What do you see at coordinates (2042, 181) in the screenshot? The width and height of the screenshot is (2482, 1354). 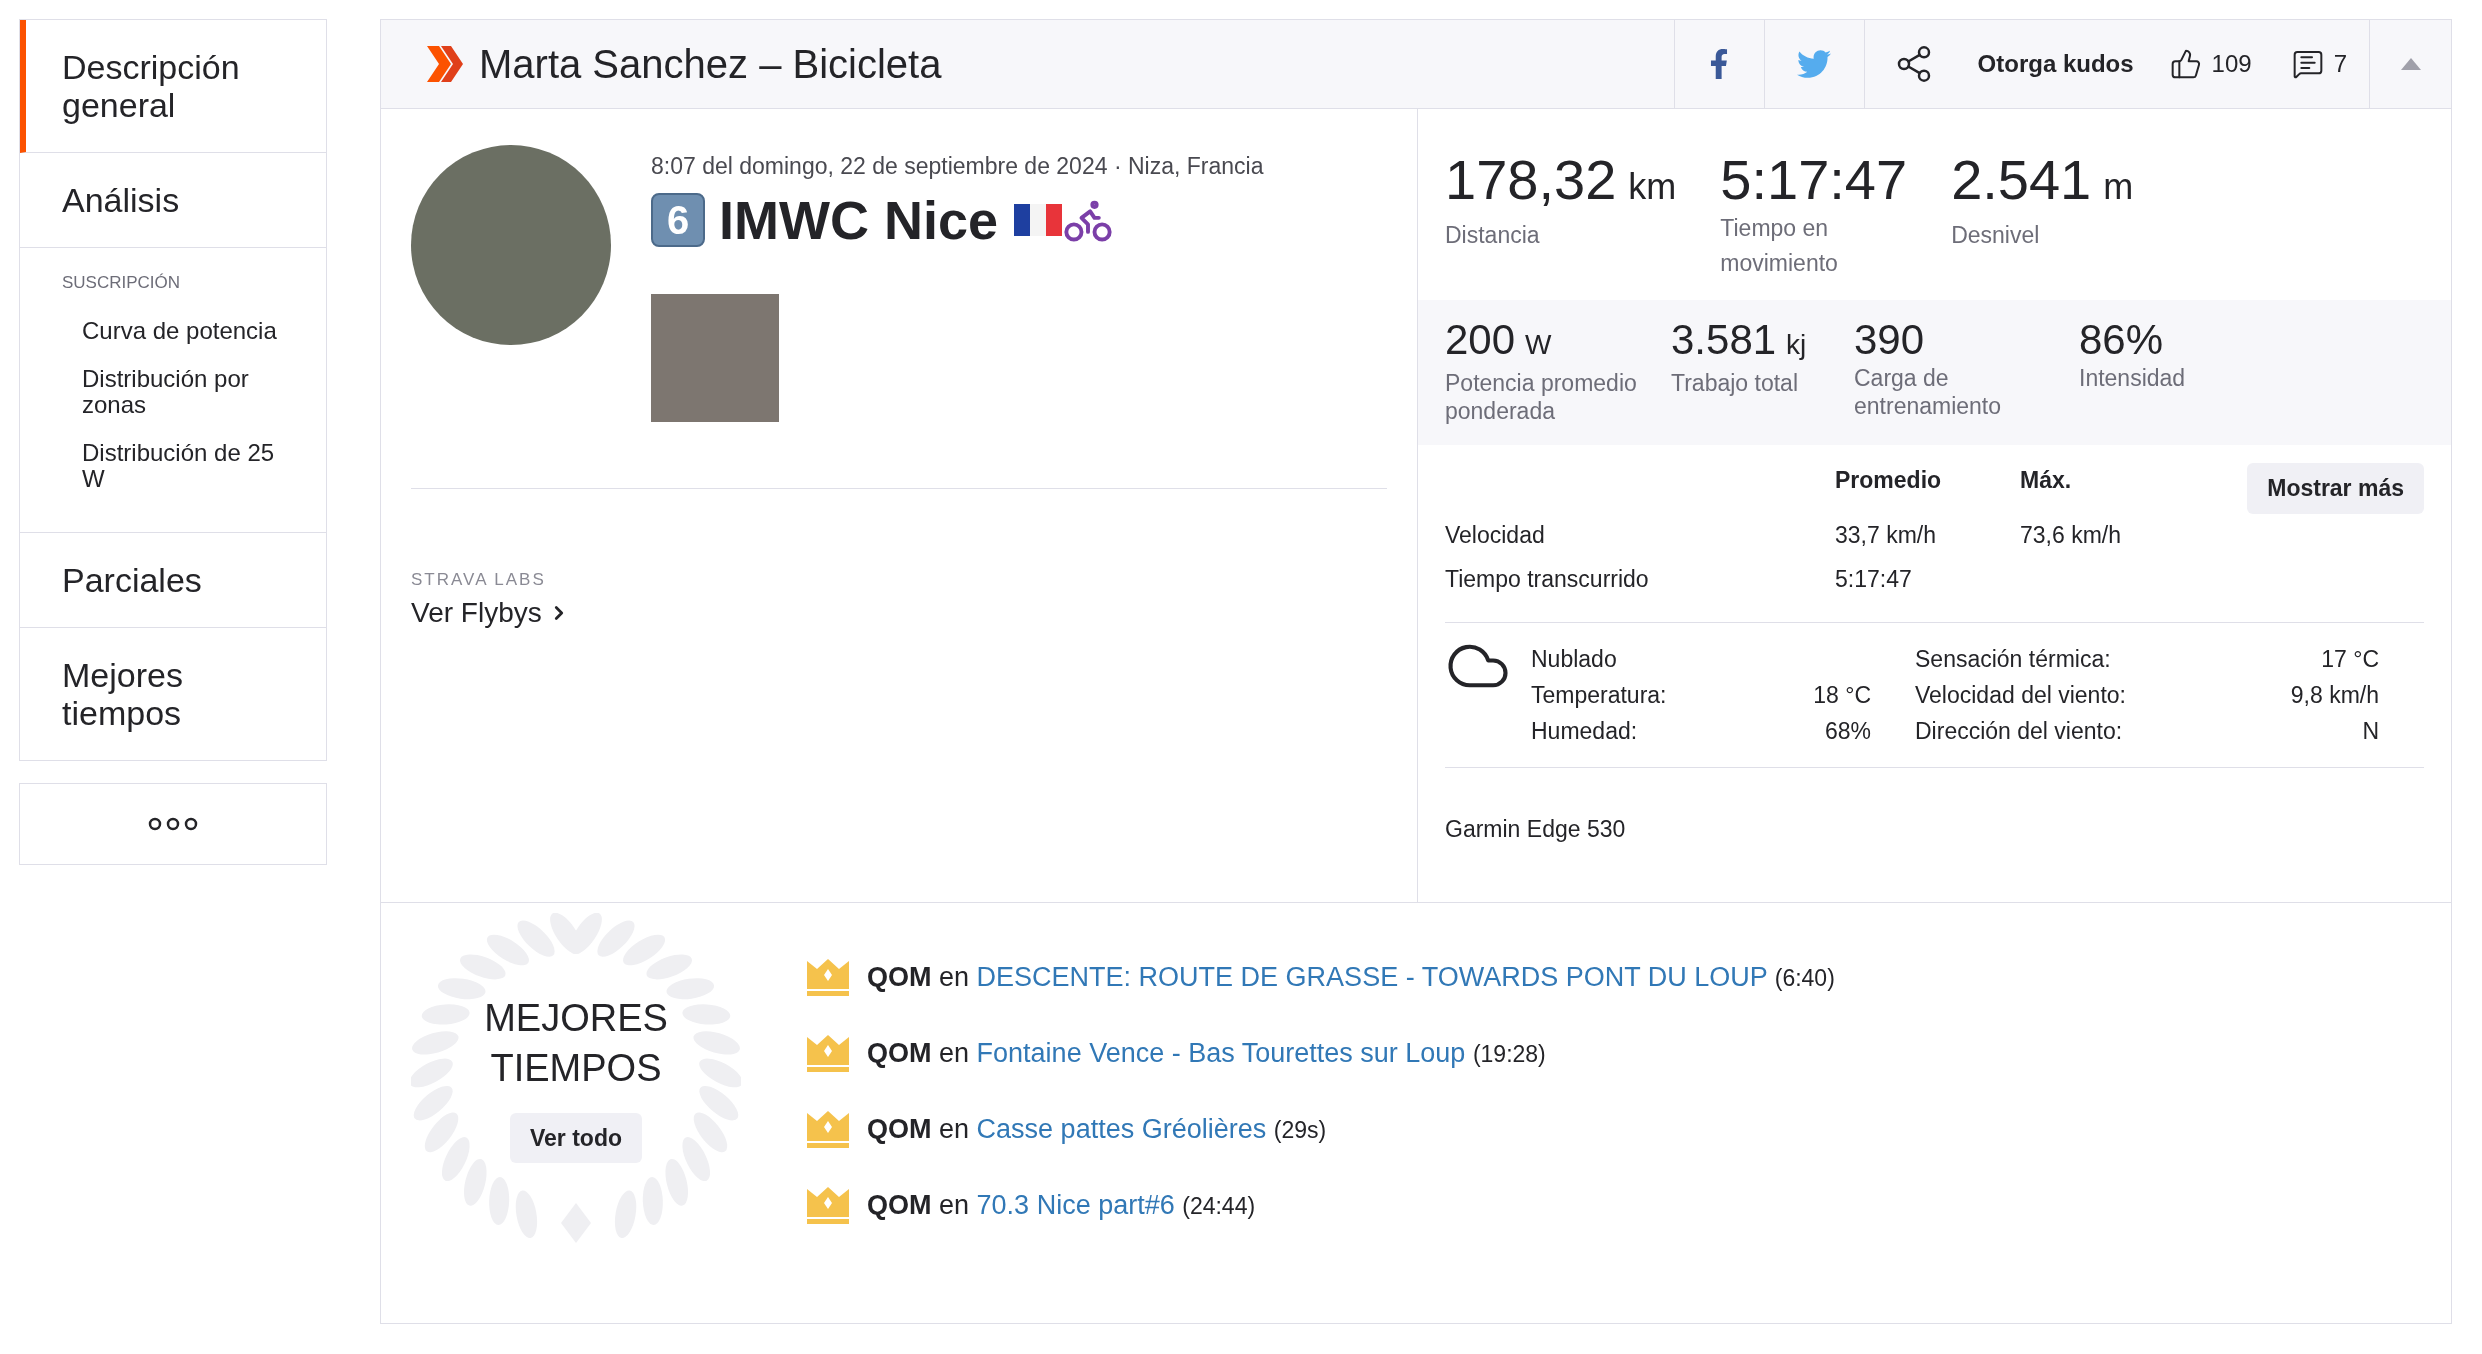 I see `stat-value: 2.541 m` at bounding box center [2042, 181].